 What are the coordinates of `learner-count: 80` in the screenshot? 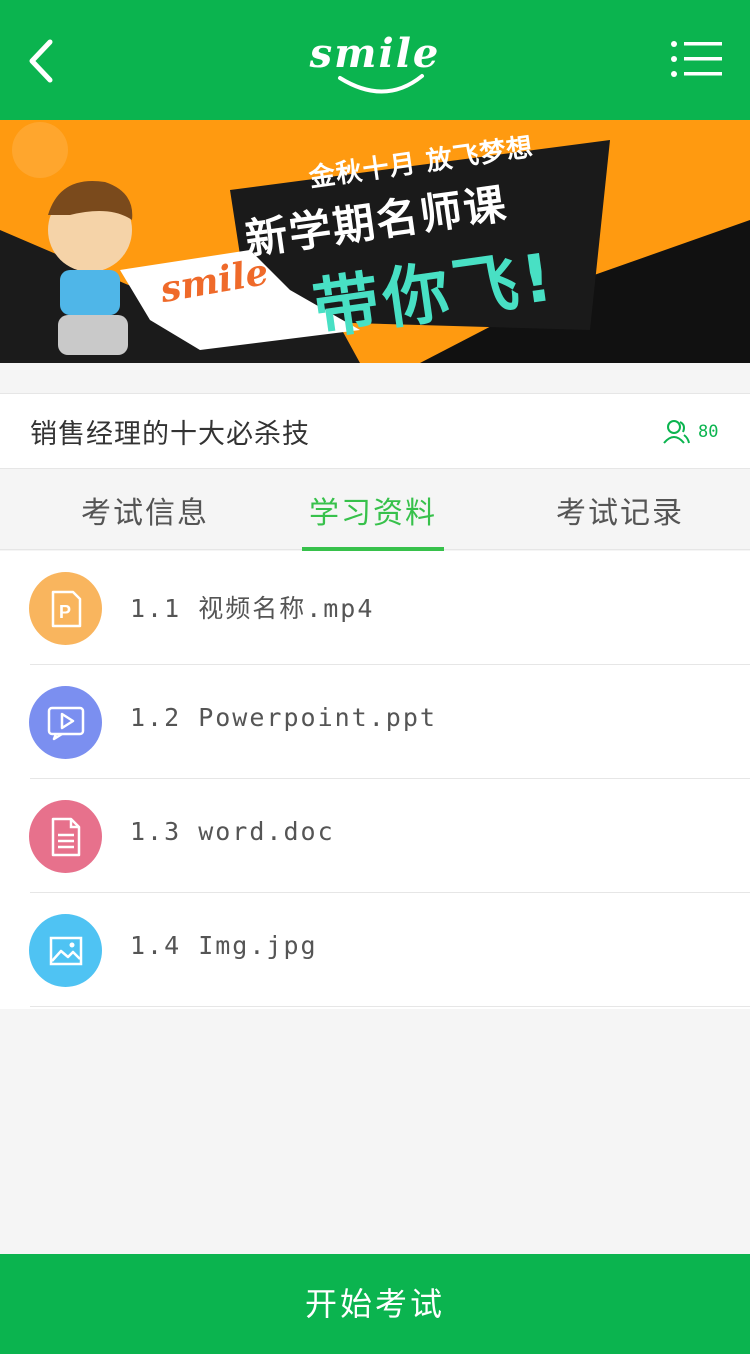 It's located at (690, 432).